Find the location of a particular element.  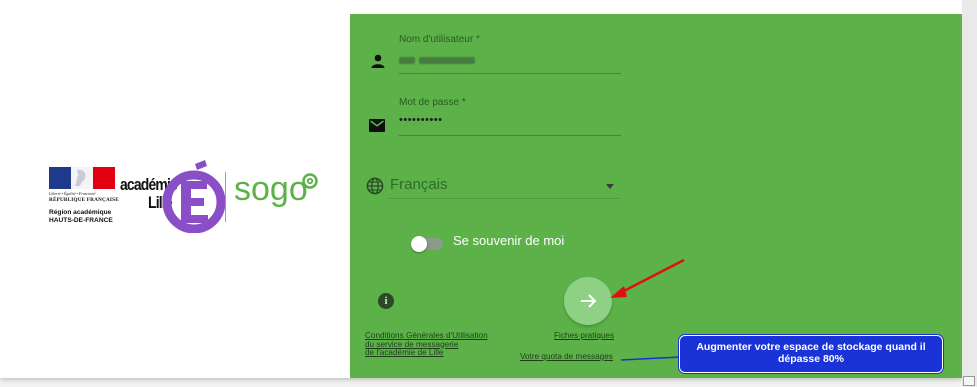

marianne-profile-icon is located at coordinates (80, 177).